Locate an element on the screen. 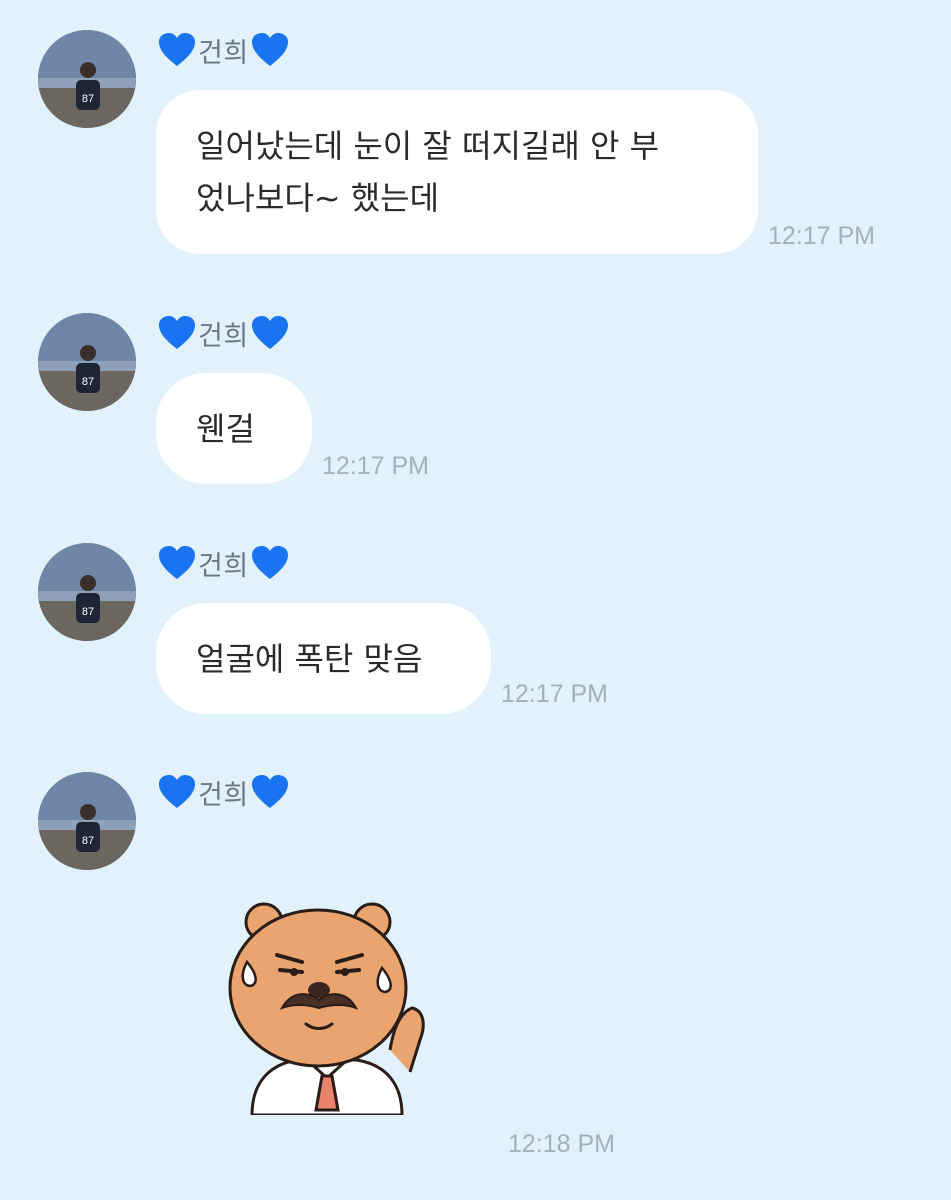 The width and height of the screenshot is (951, 1200). bear-mustache-sweat-sticker is located at coordinates (327, 1008).